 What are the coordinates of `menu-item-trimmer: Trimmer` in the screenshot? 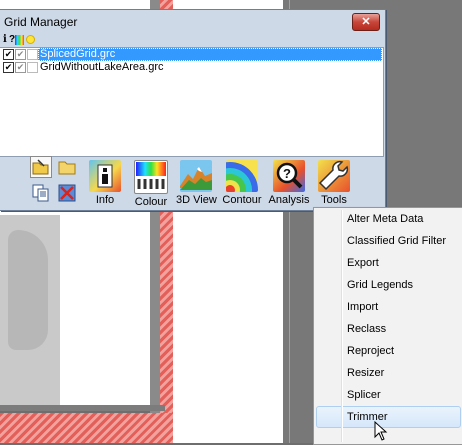 It's located at (388, 417).